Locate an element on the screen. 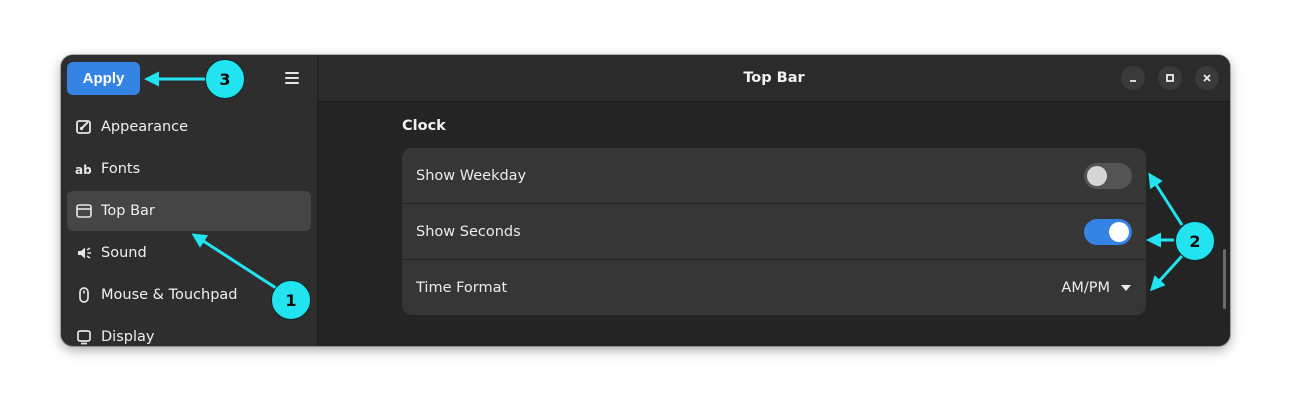  header-bar: Top Bar is located at coordinates (774, 78).